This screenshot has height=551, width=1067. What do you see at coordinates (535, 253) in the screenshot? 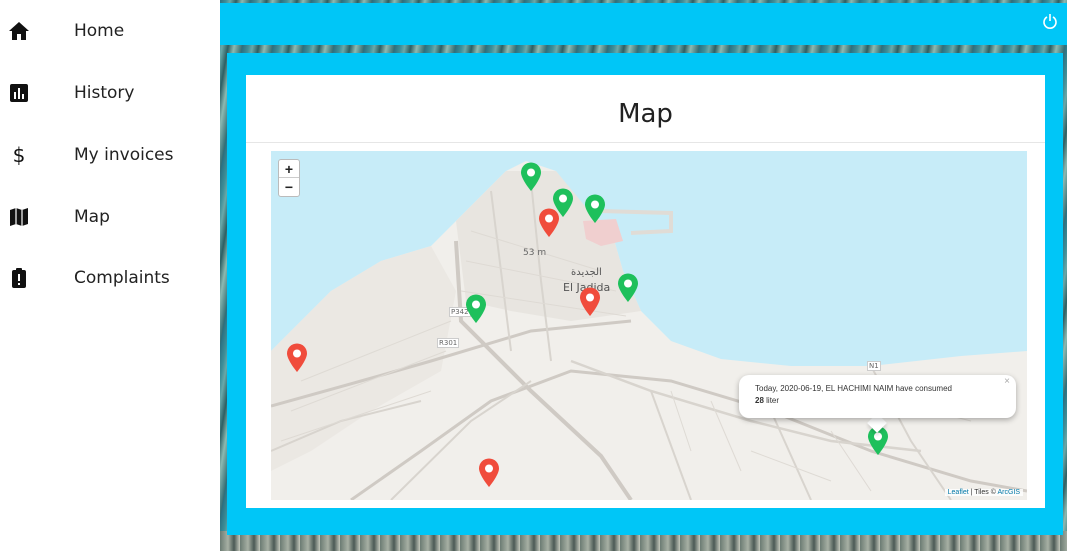
I see `elevation-label: 53 m` at bounding box center [535, 253].